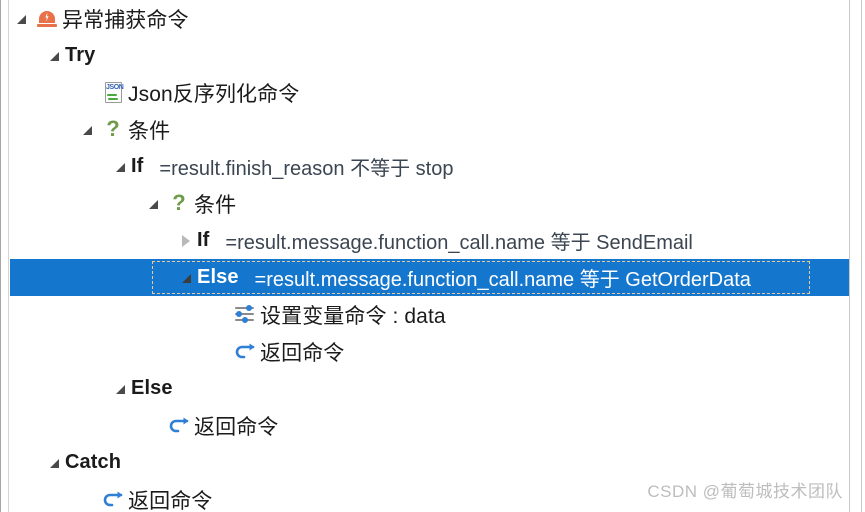 Image resolution: width=865 pixels, height=512 pixels. I want to click on tree-row: 异常捕获命令, so click(429, 18).